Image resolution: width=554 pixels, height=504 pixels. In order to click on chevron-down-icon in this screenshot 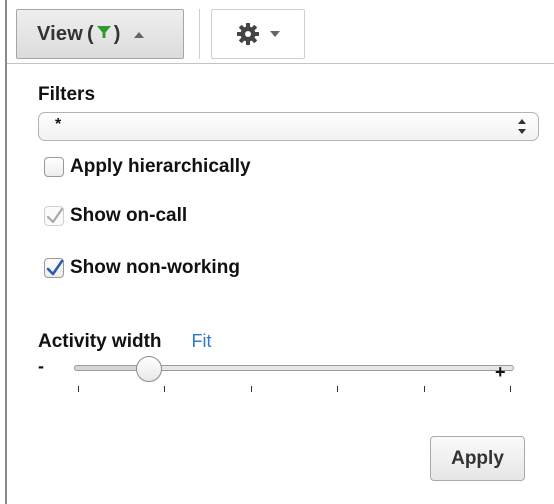, I will do `click(275, 34)`.